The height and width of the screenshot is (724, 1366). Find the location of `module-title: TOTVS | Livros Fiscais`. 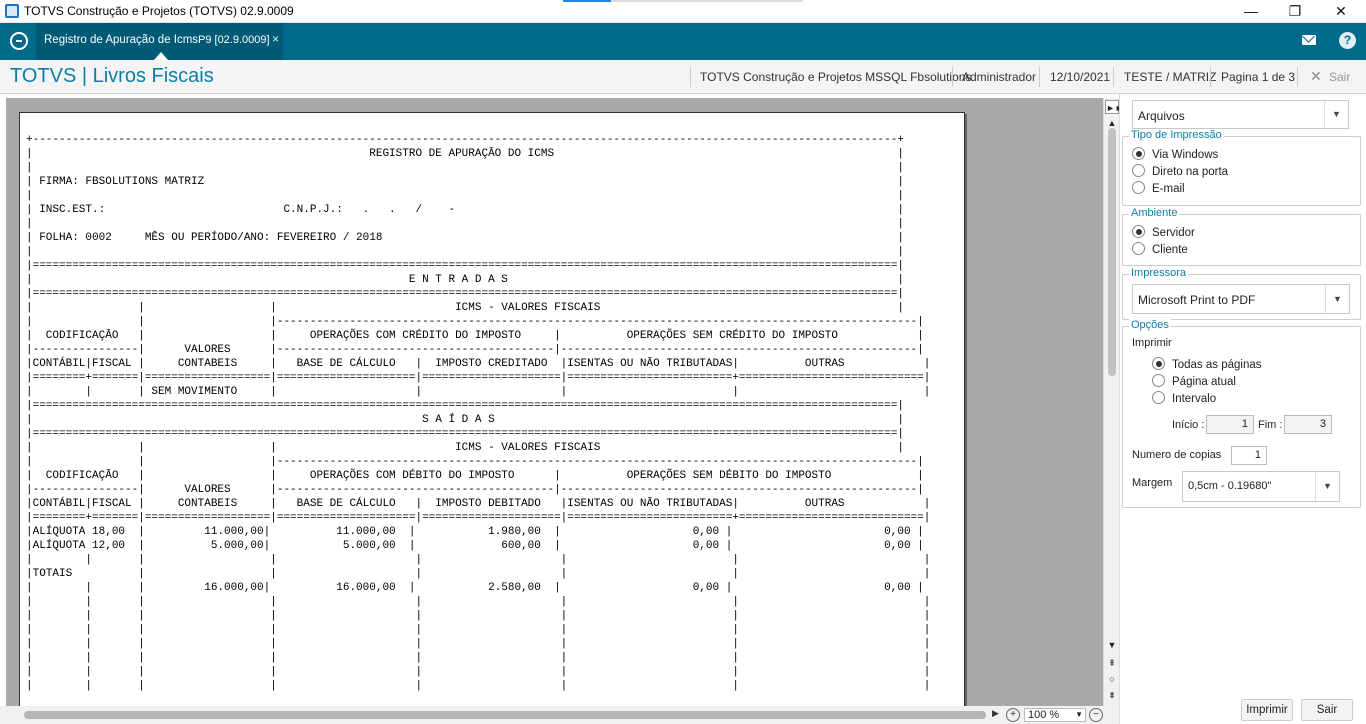

module-title: TOTVS | Livros Fiscais is located at coordinates (112, 76).